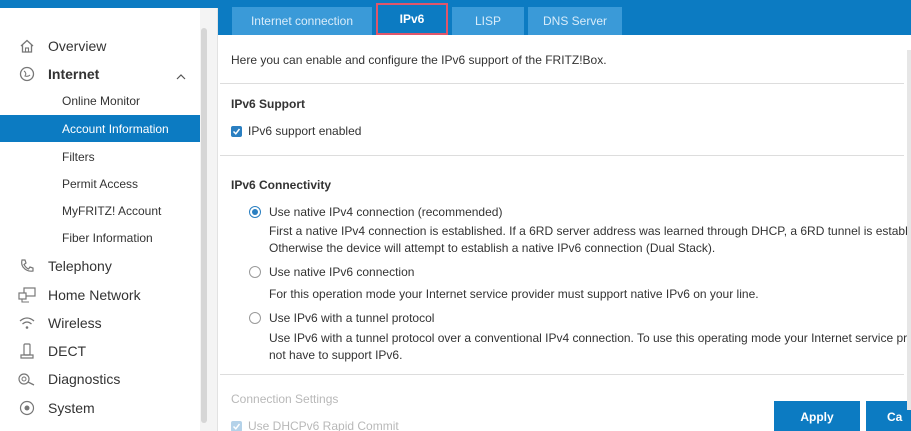 Image resolution: width=911 pixels, height=431 pixels. I want to click on wifi-icon, so click(27, 323).